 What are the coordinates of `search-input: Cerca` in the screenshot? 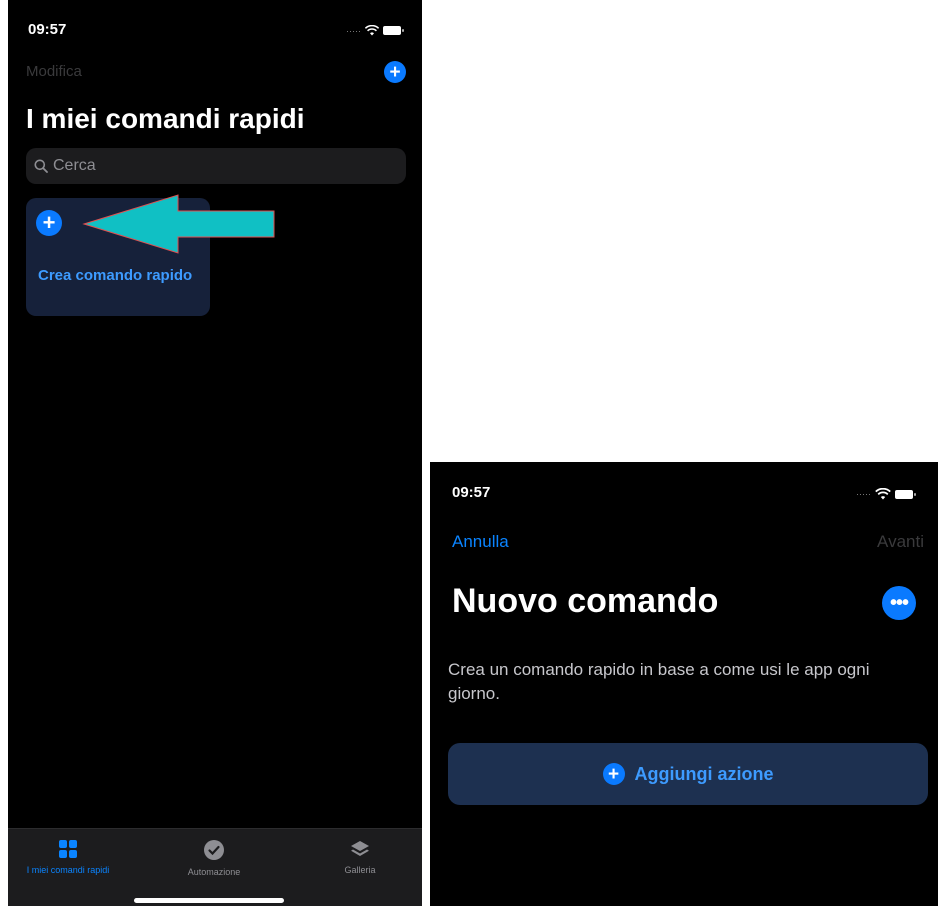 It's located at (216, 166).